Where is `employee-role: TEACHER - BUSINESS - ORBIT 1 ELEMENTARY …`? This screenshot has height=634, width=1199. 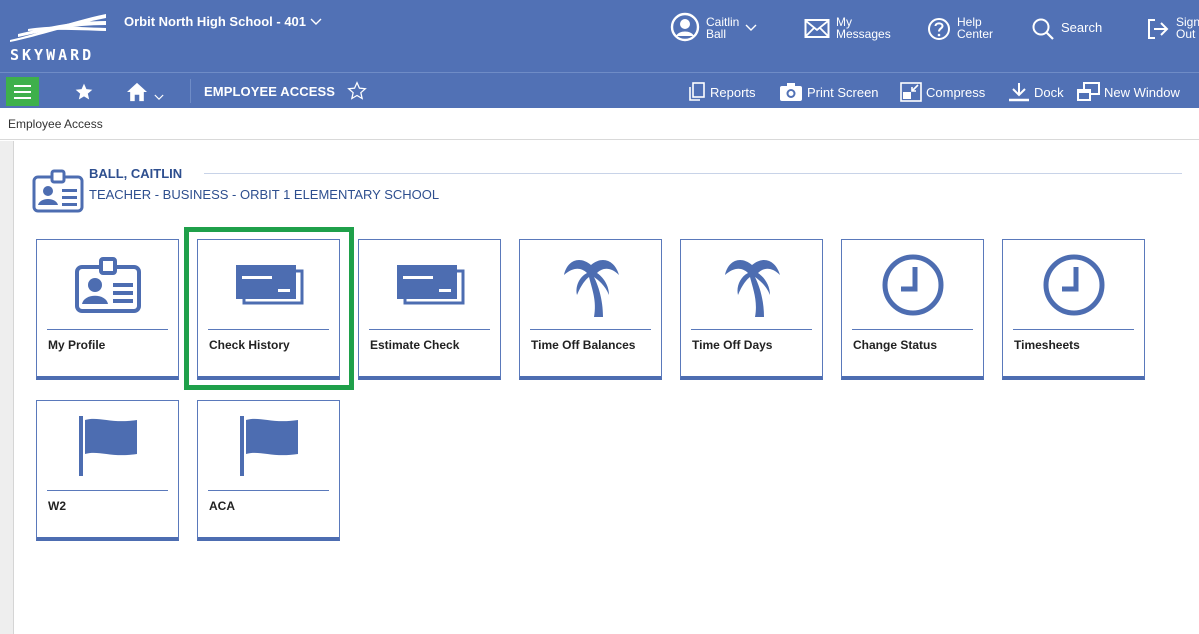 employee-role: TEACHER - BUSINESS - ORBIT 1 ELEMENTARY … is located at coordinates (264, 194).